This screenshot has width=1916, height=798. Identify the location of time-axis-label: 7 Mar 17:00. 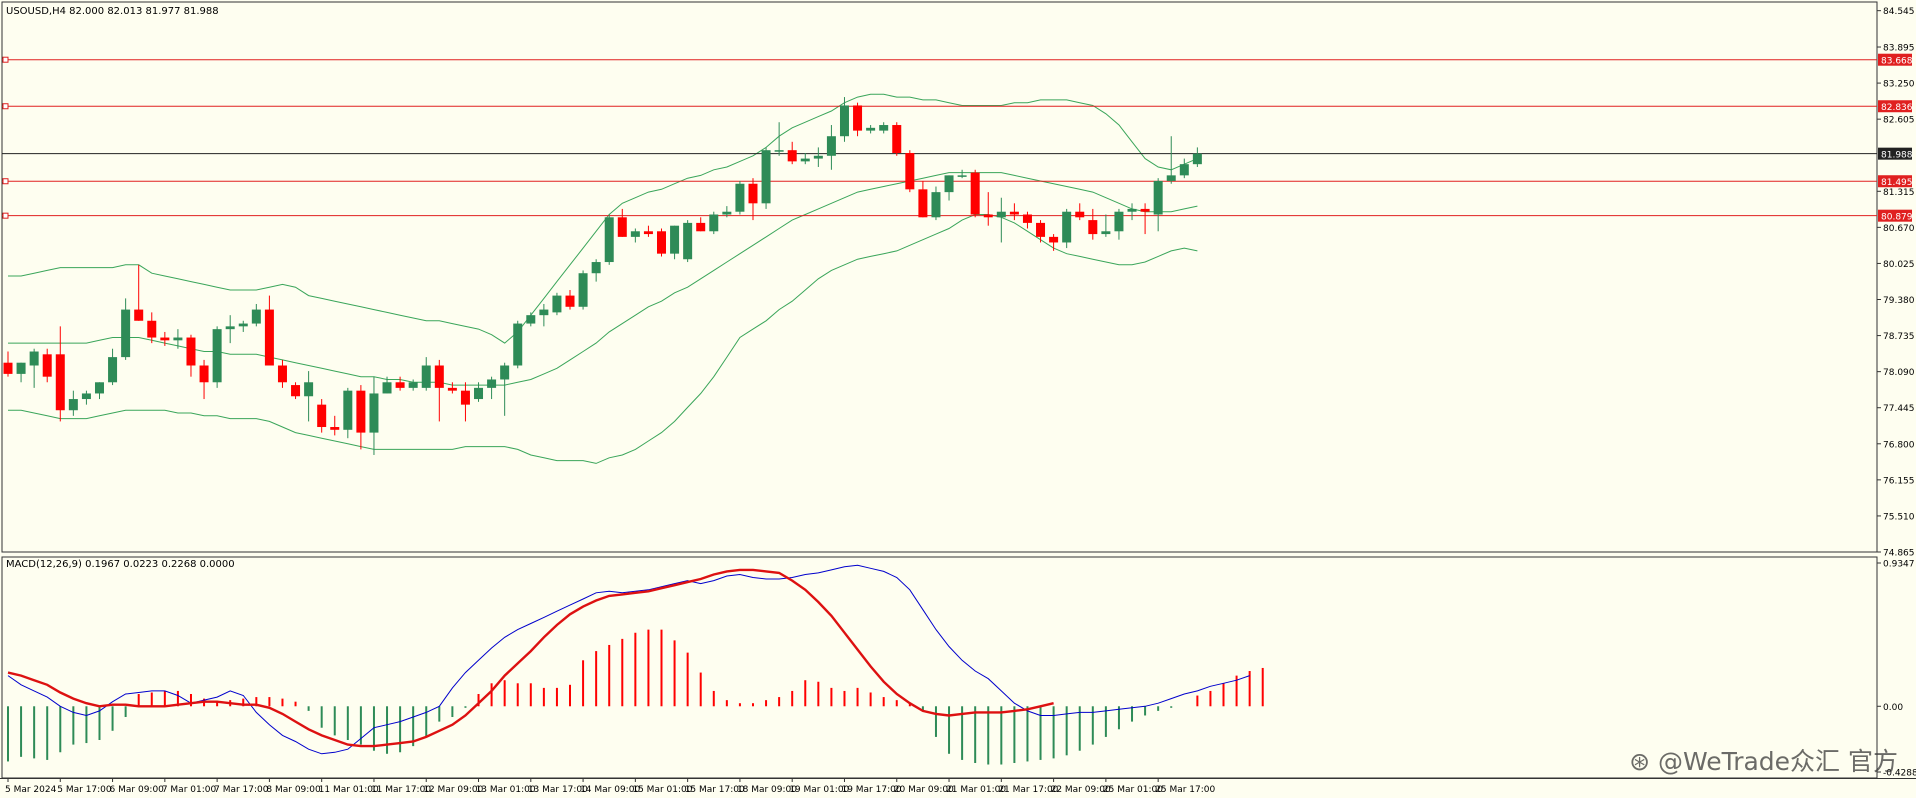
(241, 790).